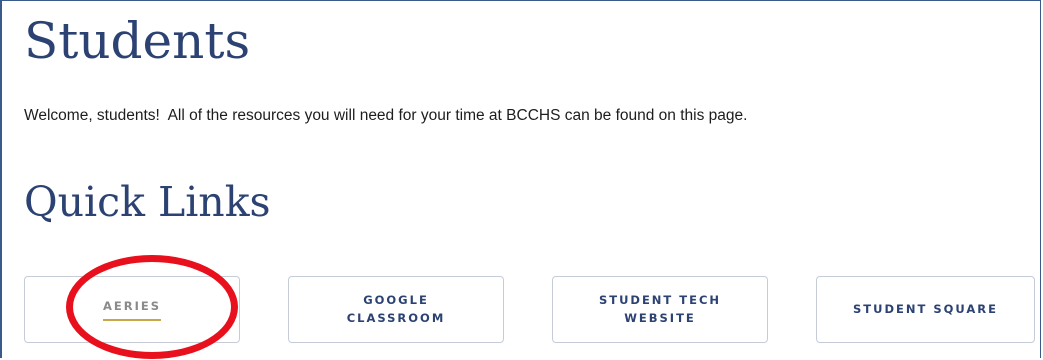  Describe the element at coordinates (137, 41) in the screenshot. I see `page-title: Students` at that location.